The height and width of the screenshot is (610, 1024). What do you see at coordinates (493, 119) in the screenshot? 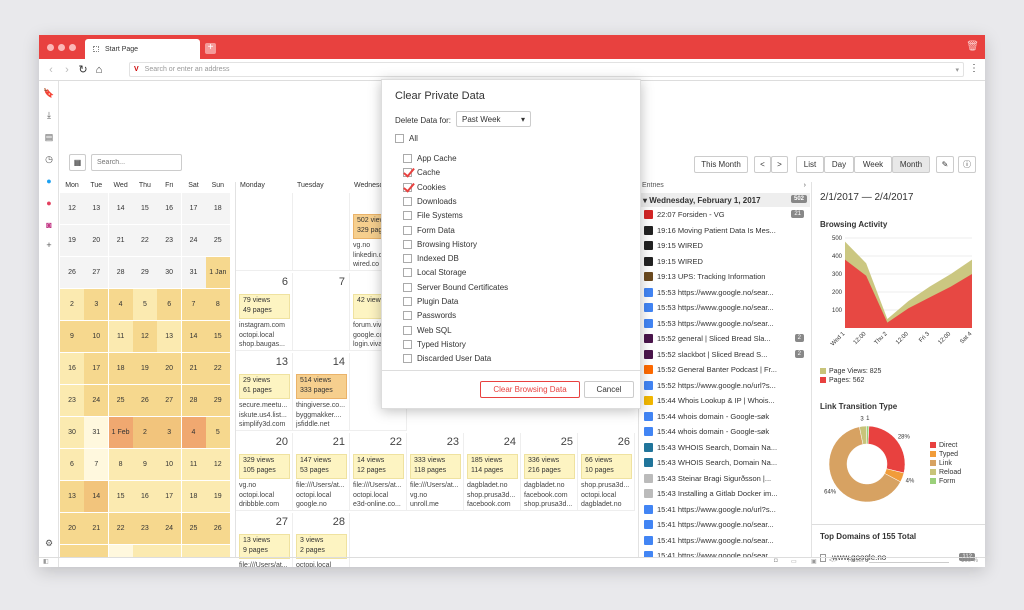
I see `period-select: Past Week ▾` at bounding box center [493, 119].